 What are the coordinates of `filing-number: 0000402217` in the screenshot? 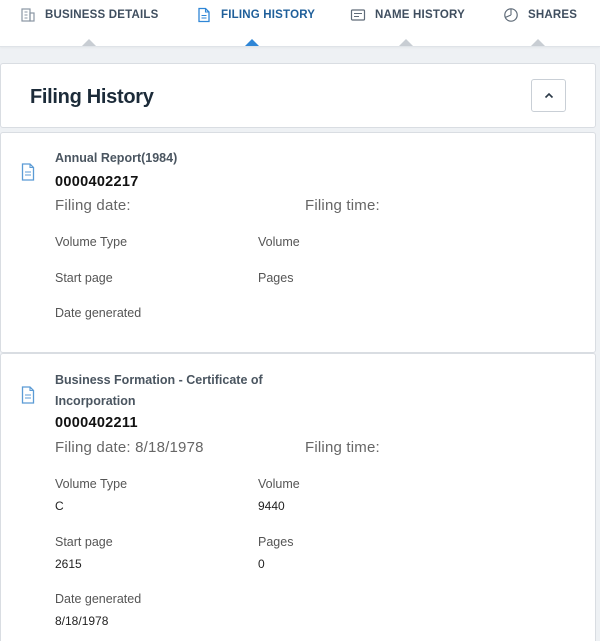 It's located at (97, 182).